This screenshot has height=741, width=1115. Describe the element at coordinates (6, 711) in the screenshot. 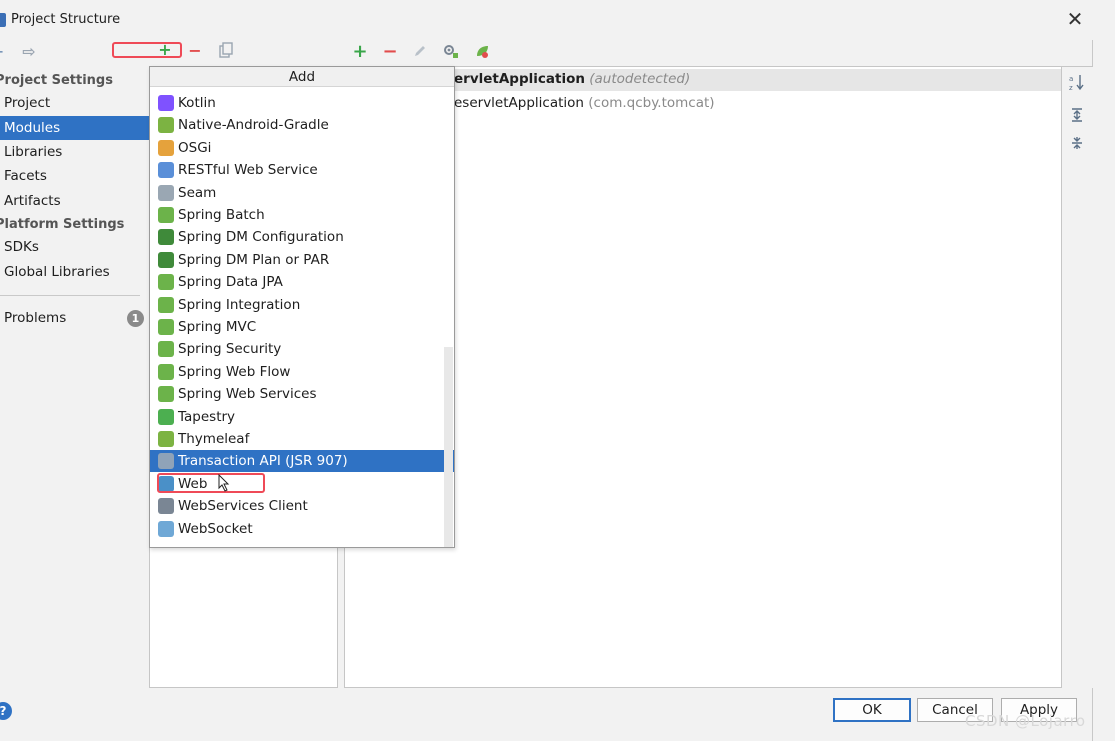

I see `help-button: ?` at that location.